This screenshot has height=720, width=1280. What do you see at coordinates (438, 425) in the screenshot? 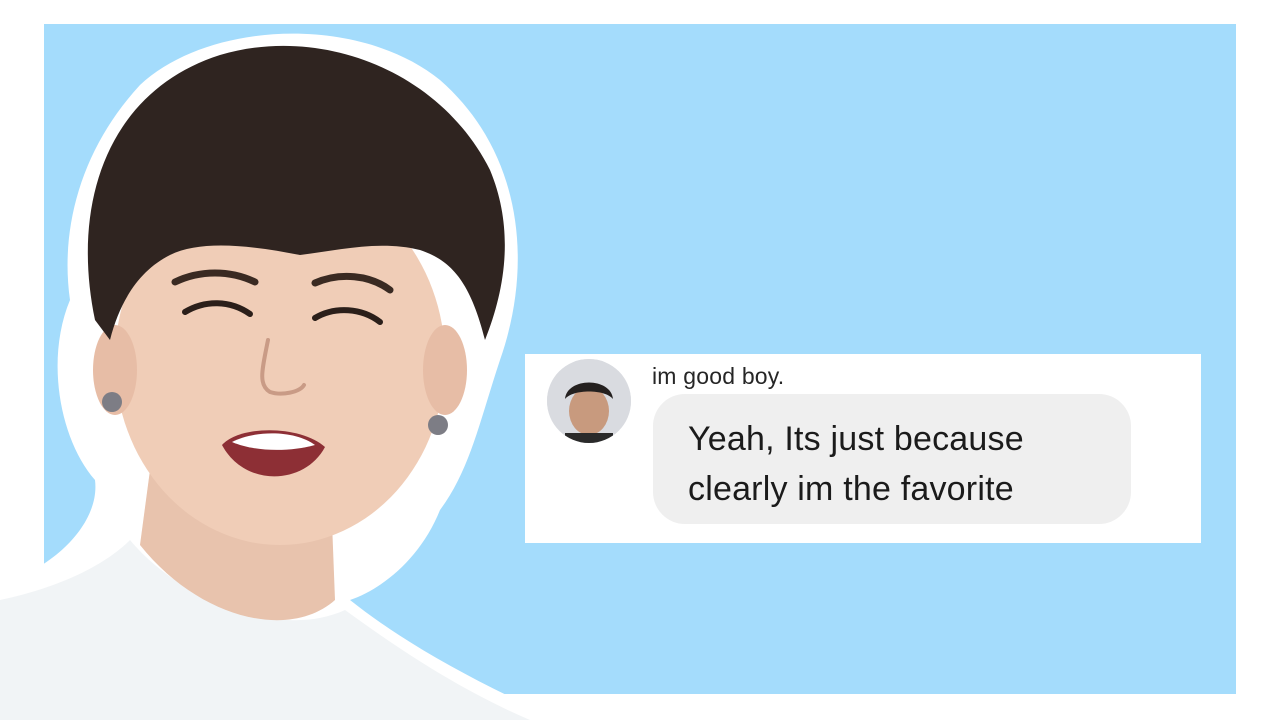
I see `right-earring-shape` at bounding box center [438, 425].